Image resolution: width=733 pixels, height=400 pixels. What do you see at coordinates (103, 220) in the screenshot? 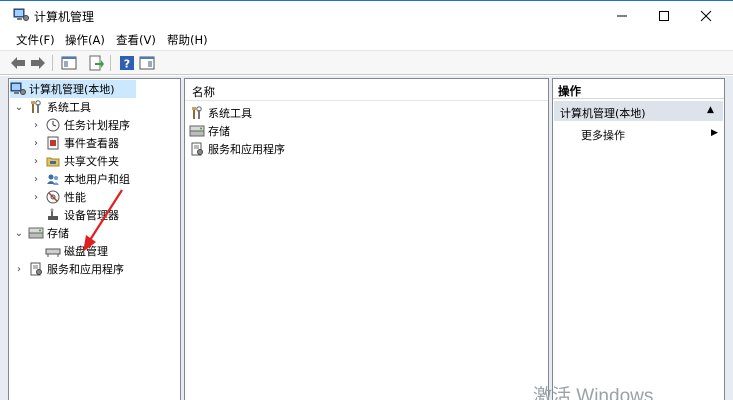
I see `annotation-arrow-icon` at bounding box center [103, 220].